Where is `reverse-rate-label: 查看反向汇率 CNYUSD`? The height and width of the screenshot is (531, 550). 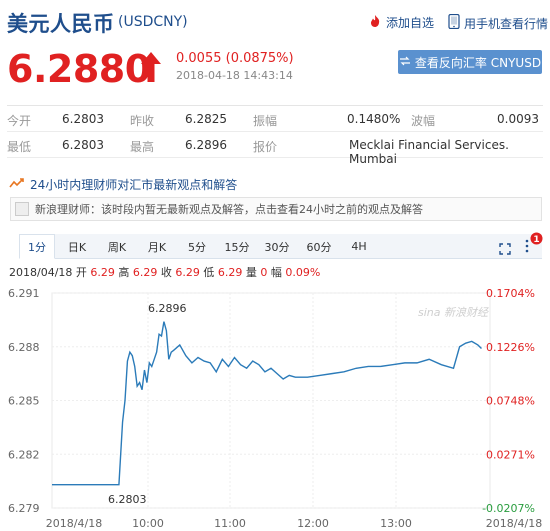 reverse-rate-label: 查看反向汇率 CNYUSD is located at coordinates (478, 62).